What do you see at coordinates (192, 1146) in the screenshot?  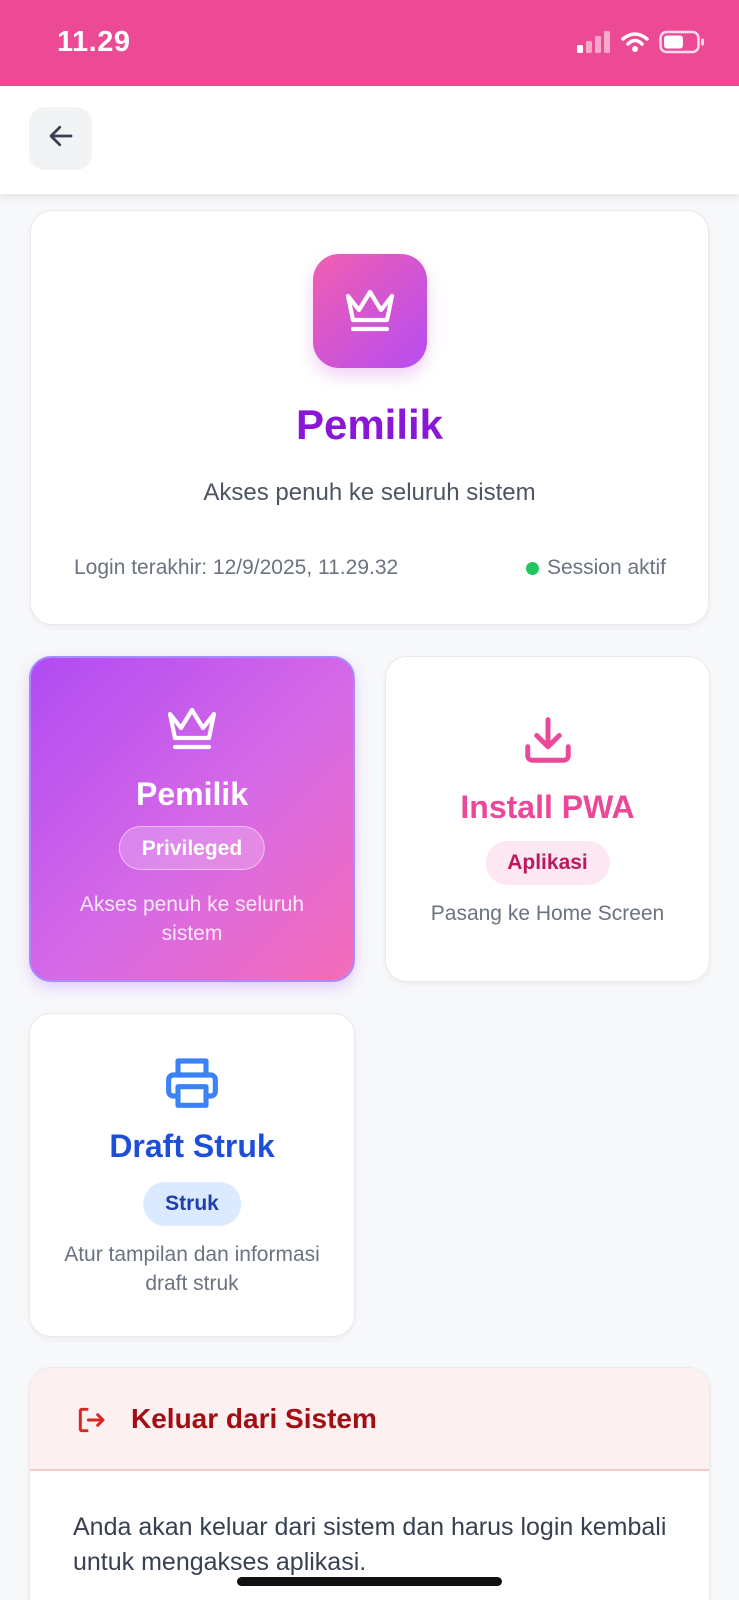 I see `tile-draft-title: Draft Struk` at bounding box center [192, 1146].